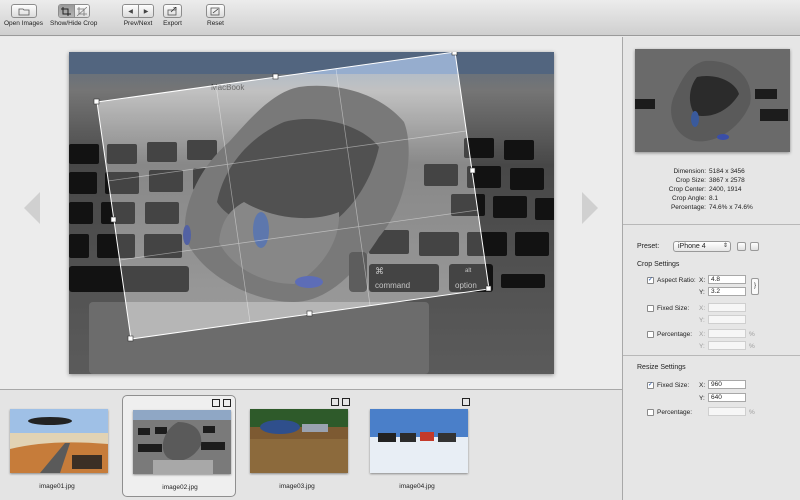 The height and width of the screenshot is (500, 800). What do you see at coordinates (172, 23) in the screenshot?
I see `export-label: Export` at bounding box center [172, 23].